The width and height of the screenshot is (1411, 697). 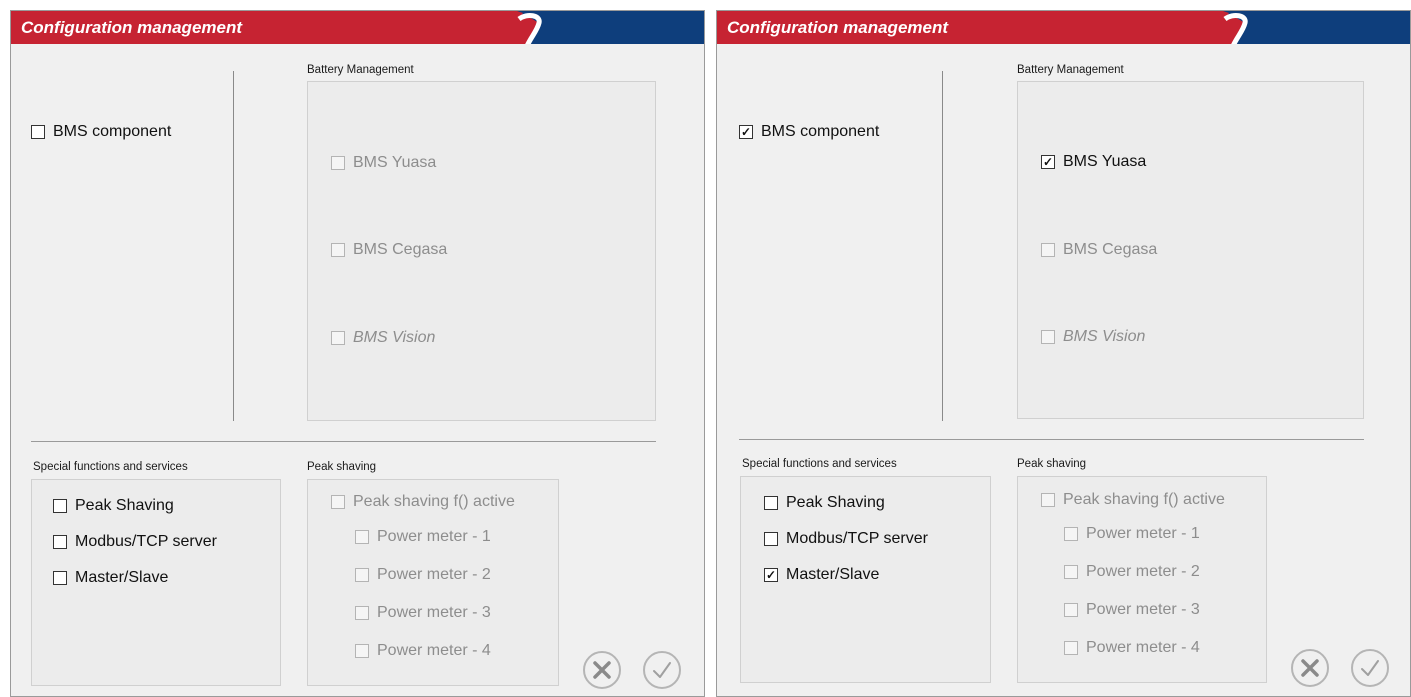 What do you see at coordinates (383, 163) in the screenshot?
I see `bms-yuasa-checkbox: BMS Yuasa` at bounding box center [383, 163].